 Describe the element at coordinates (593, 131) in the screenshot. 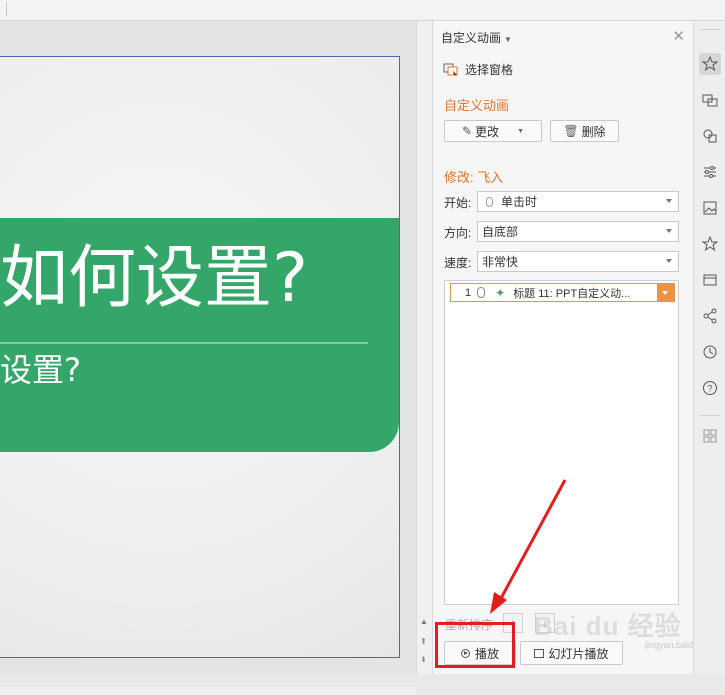

I see `delete-button-label: 删除` at that location.